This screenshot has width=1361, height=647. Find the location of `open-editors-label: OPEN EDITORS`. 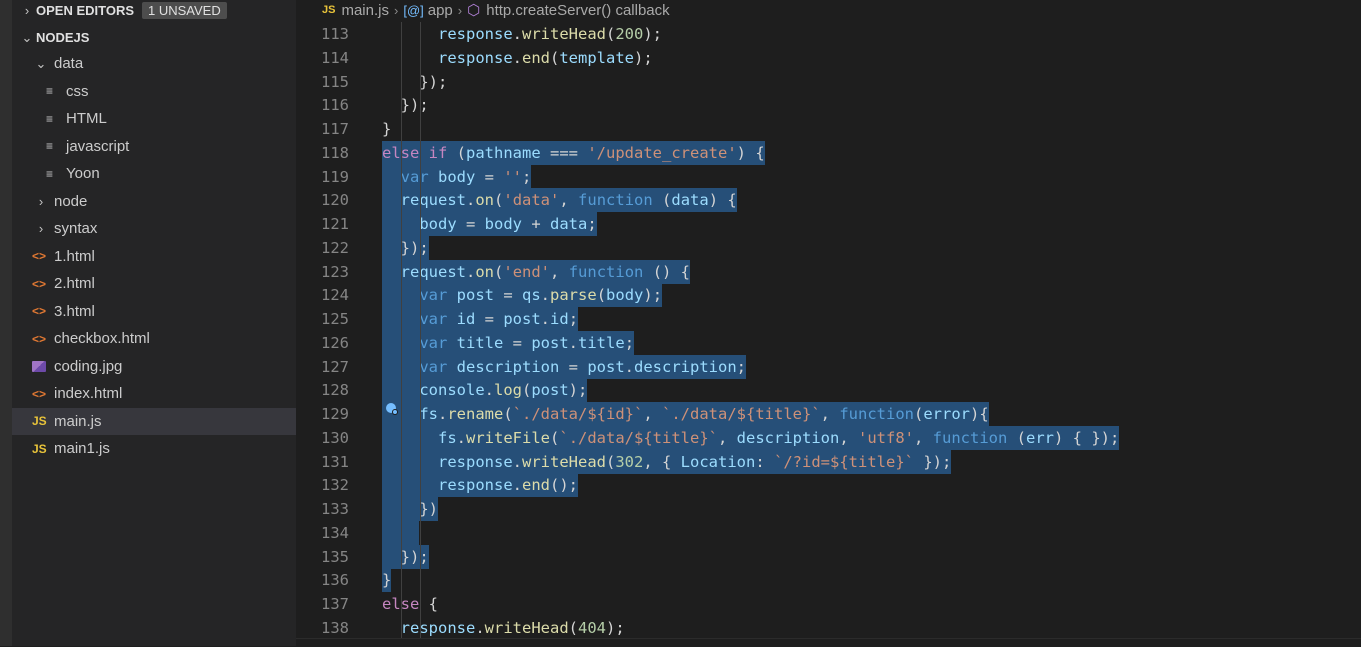

open-editors-label: OPEN EDITORS is located at coordinates (85, 10).